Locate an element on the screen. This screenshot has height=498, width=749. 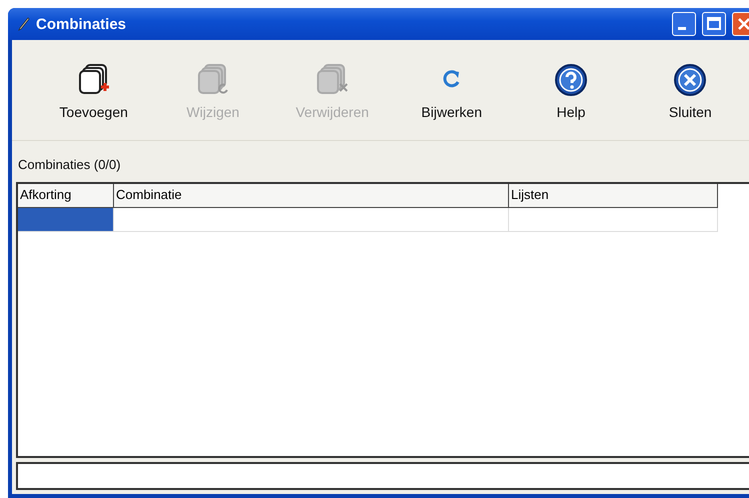
toolbar-button: Sluiten is located at coordinates (689, 91).